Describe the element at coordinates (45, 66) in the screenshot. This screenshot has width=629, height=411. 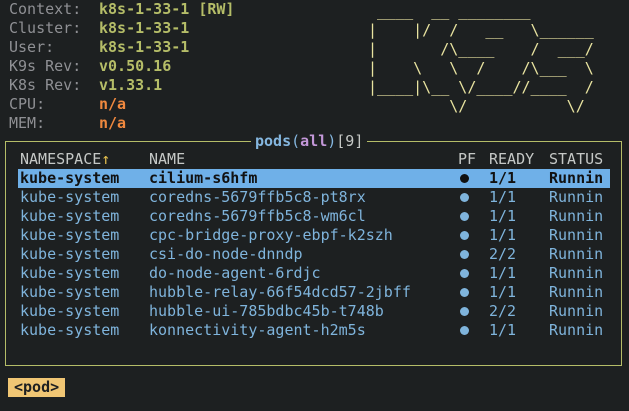
I see `k9s-rev-label: K9s Rev:` at that location.